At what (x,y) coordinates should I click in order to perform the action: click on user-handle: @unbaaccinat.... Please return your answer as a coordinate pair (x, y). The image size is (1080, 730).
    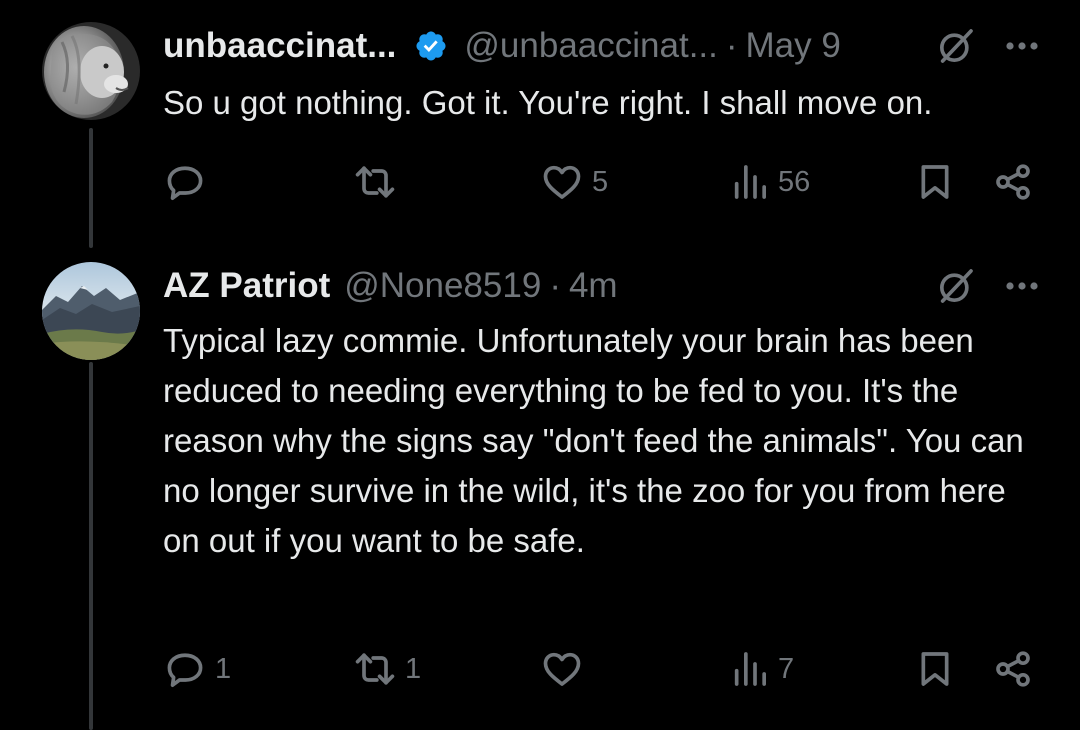
    Looking at the image, I should click on (590, 46).